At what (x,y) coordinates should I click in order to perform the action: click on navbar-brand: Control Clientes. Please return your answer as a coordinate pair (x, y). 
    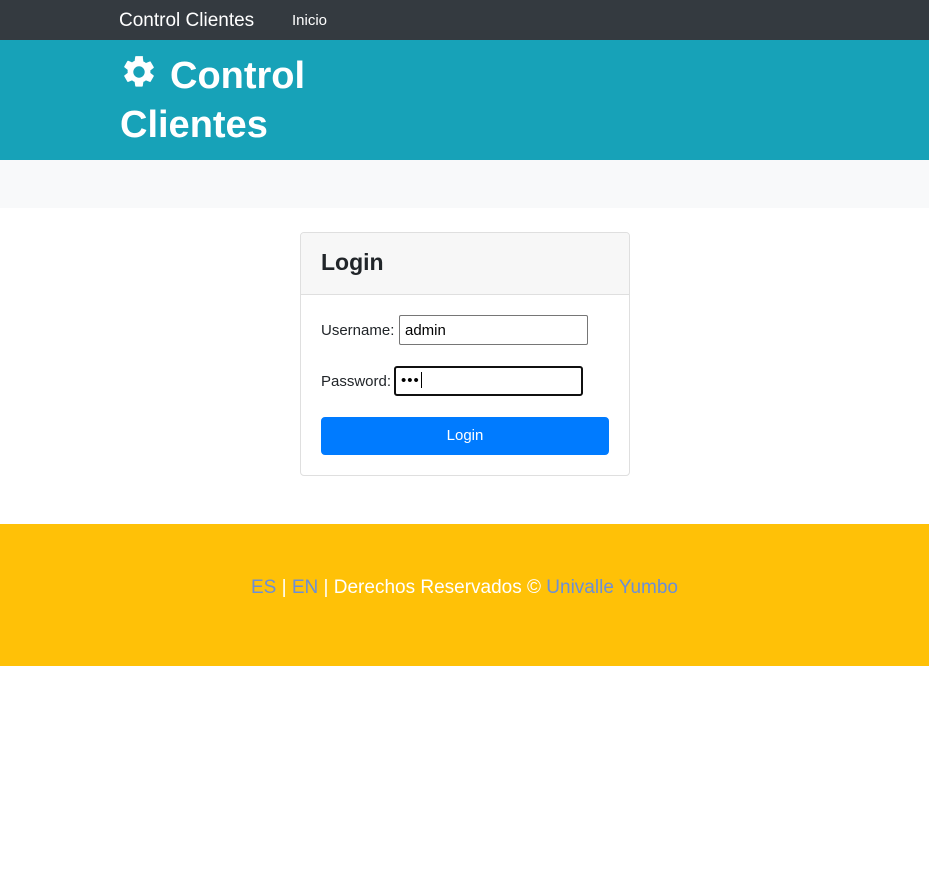
    Looking at the image, I should click on (186, 21).